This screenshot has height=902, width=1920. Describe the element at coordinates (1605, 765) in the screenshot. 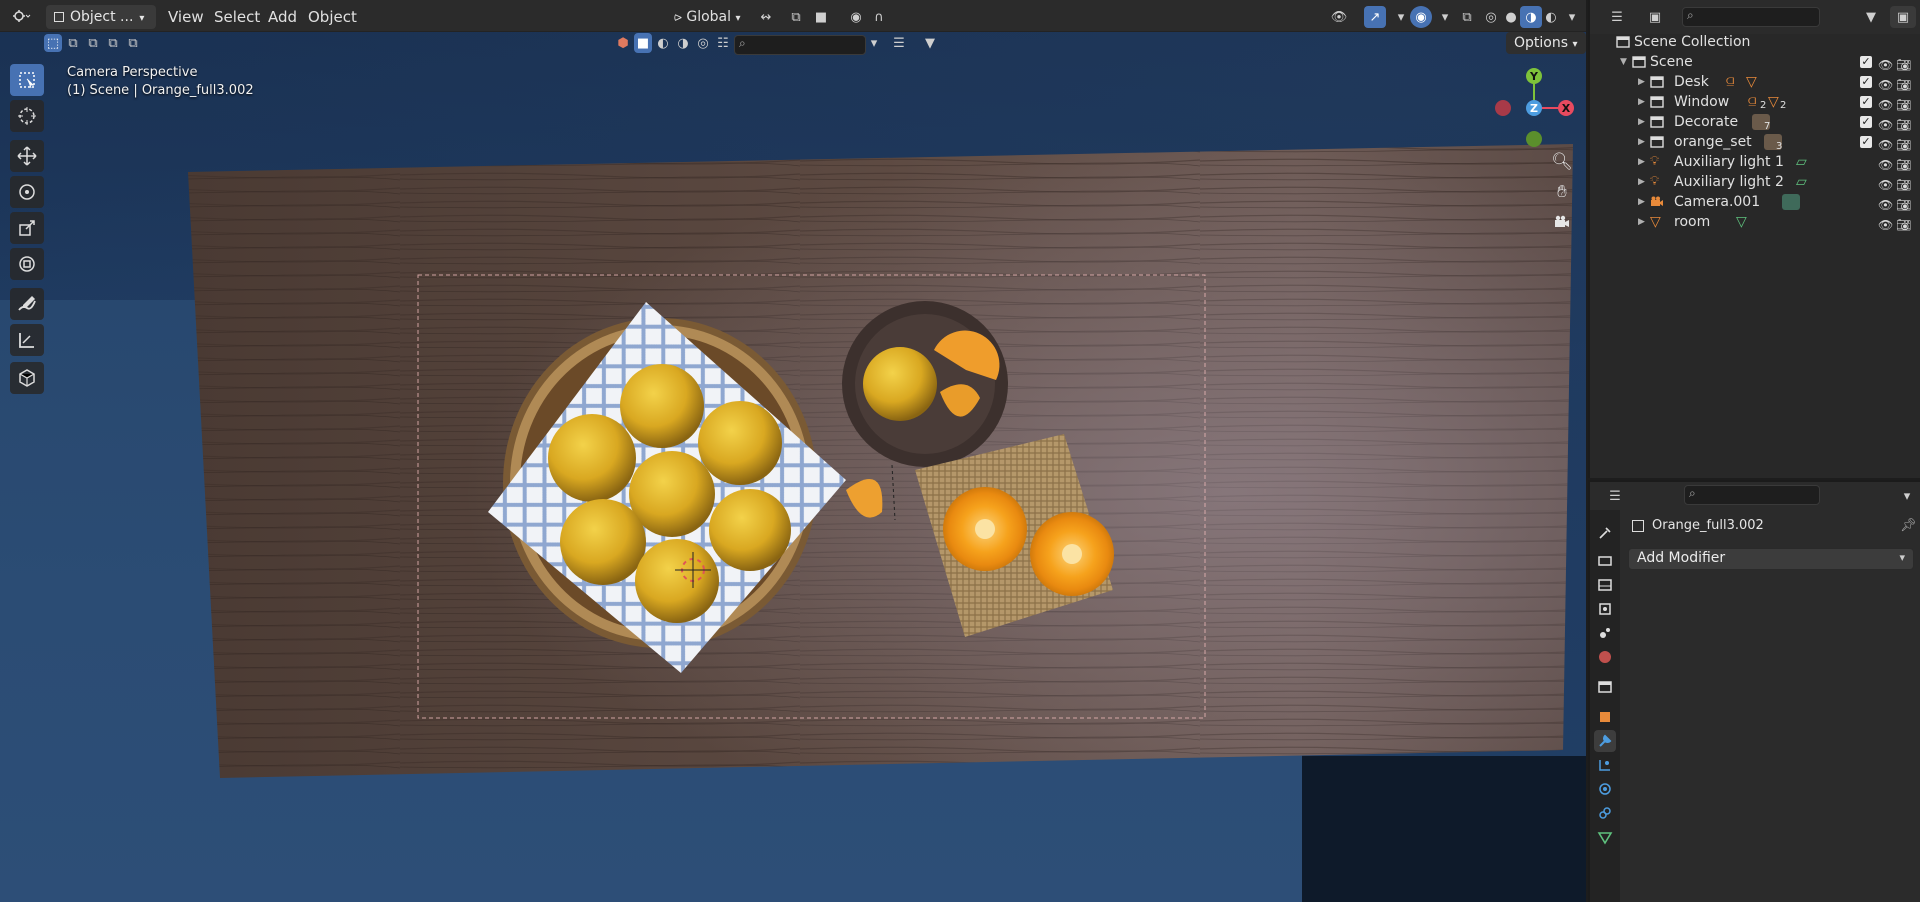

I see `particles-tab-icon` at that location.